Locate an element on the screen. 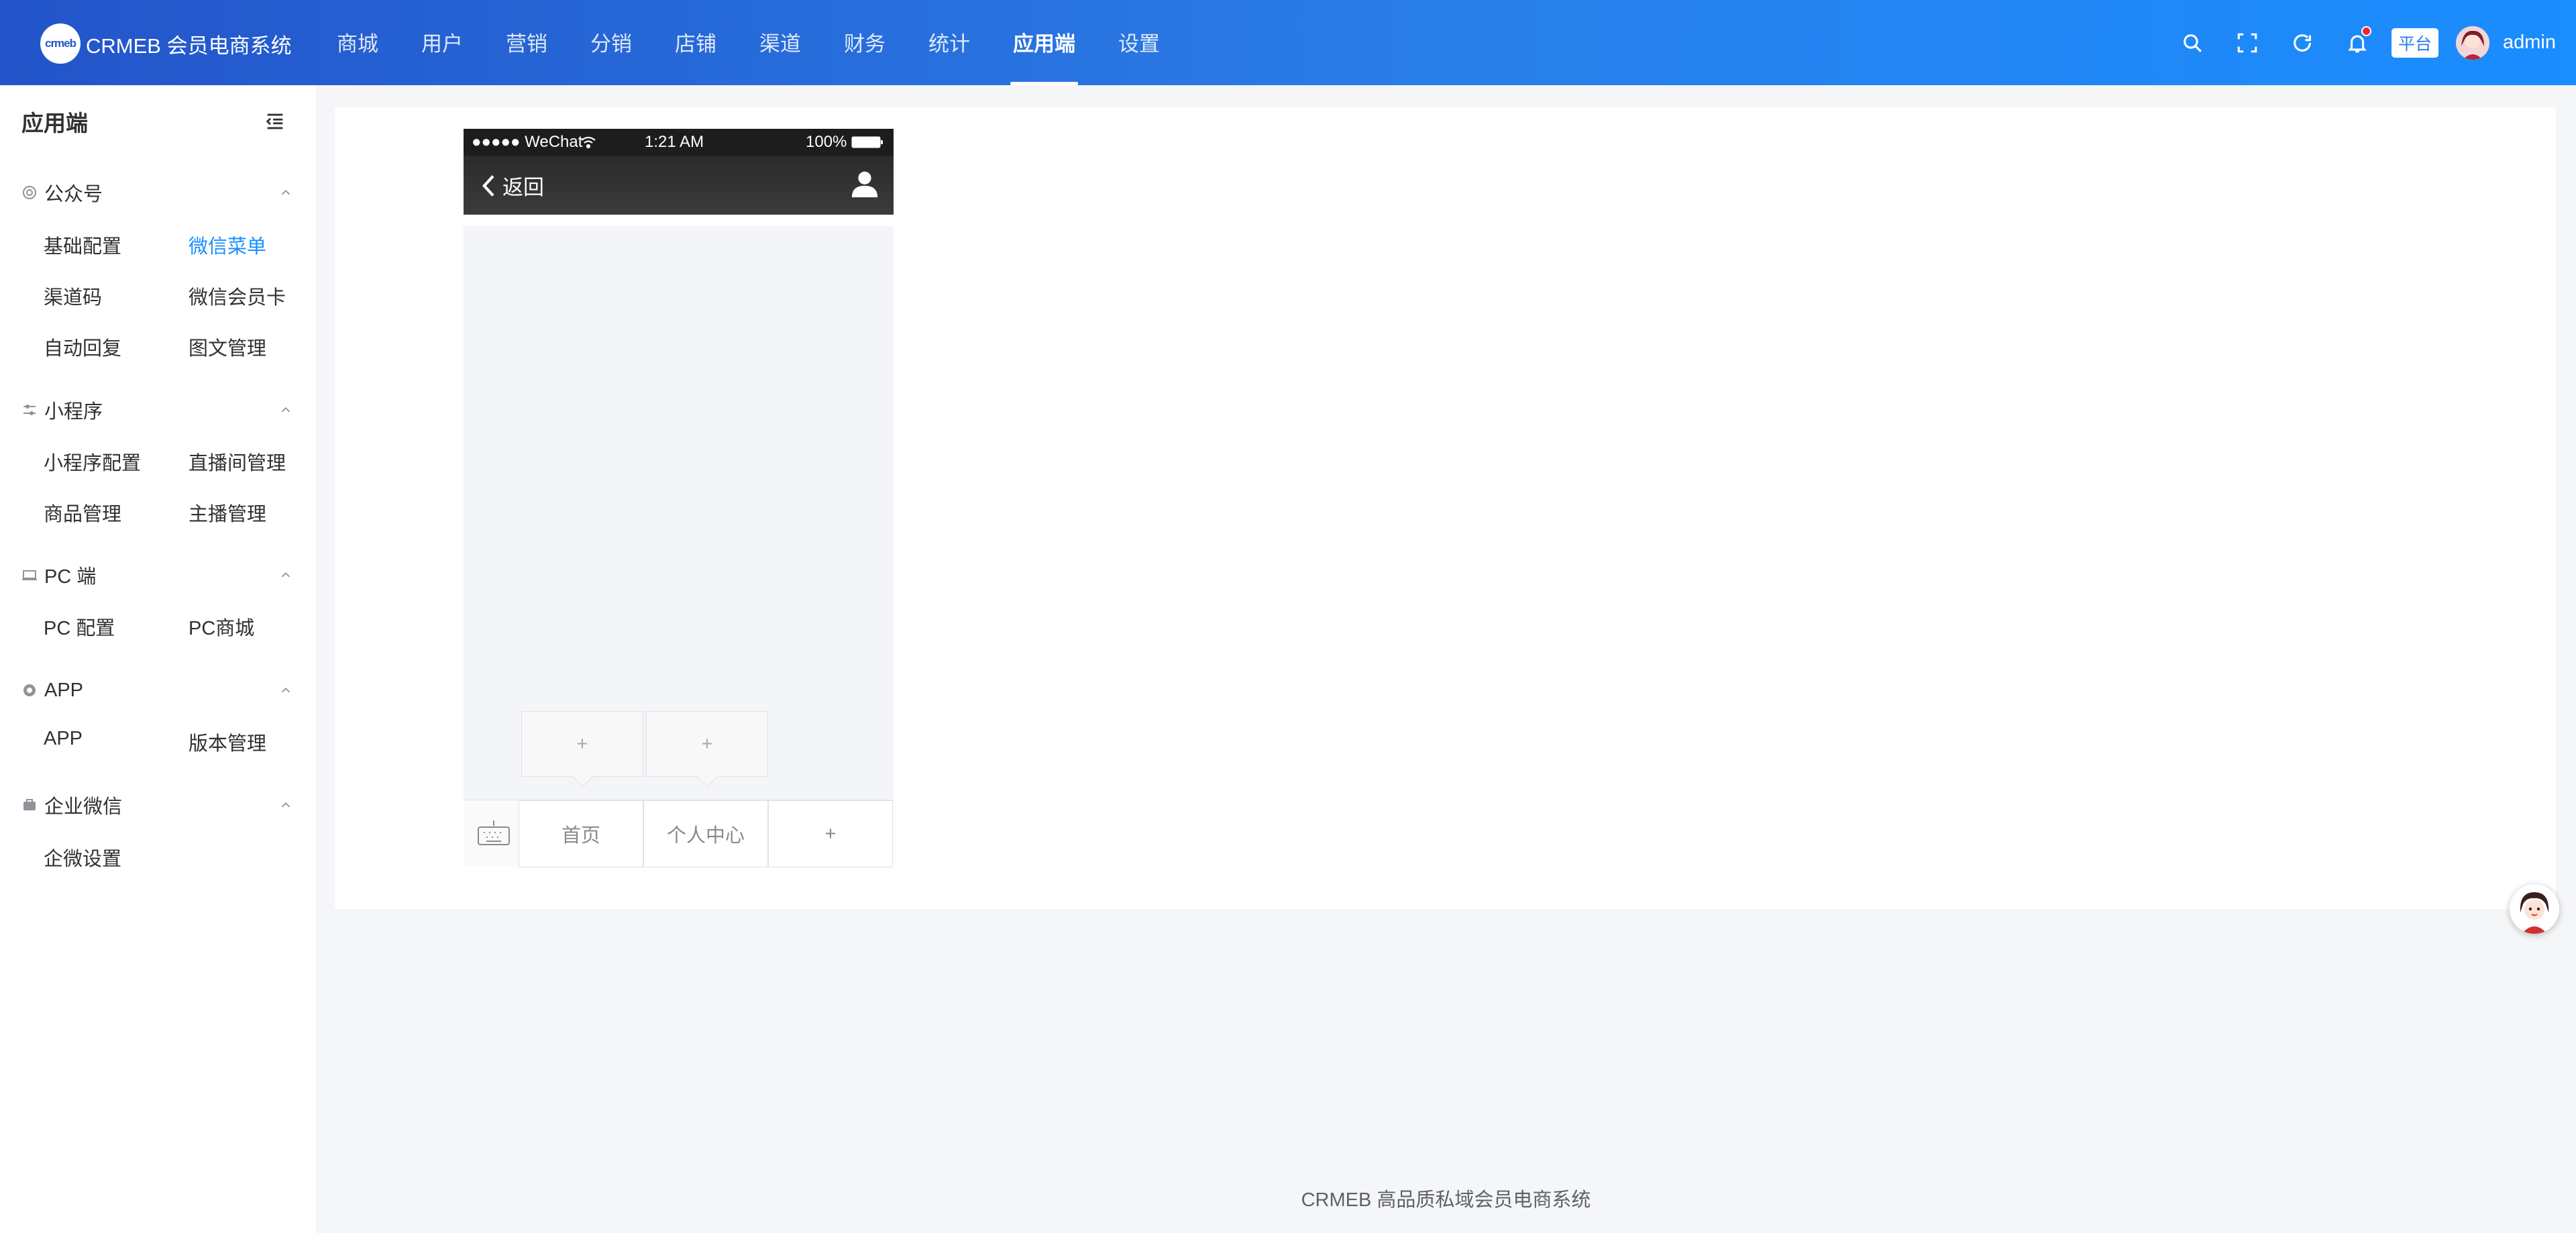 The image size is (2576, 1233). notification-badge is located at coordinates (2366, 31).